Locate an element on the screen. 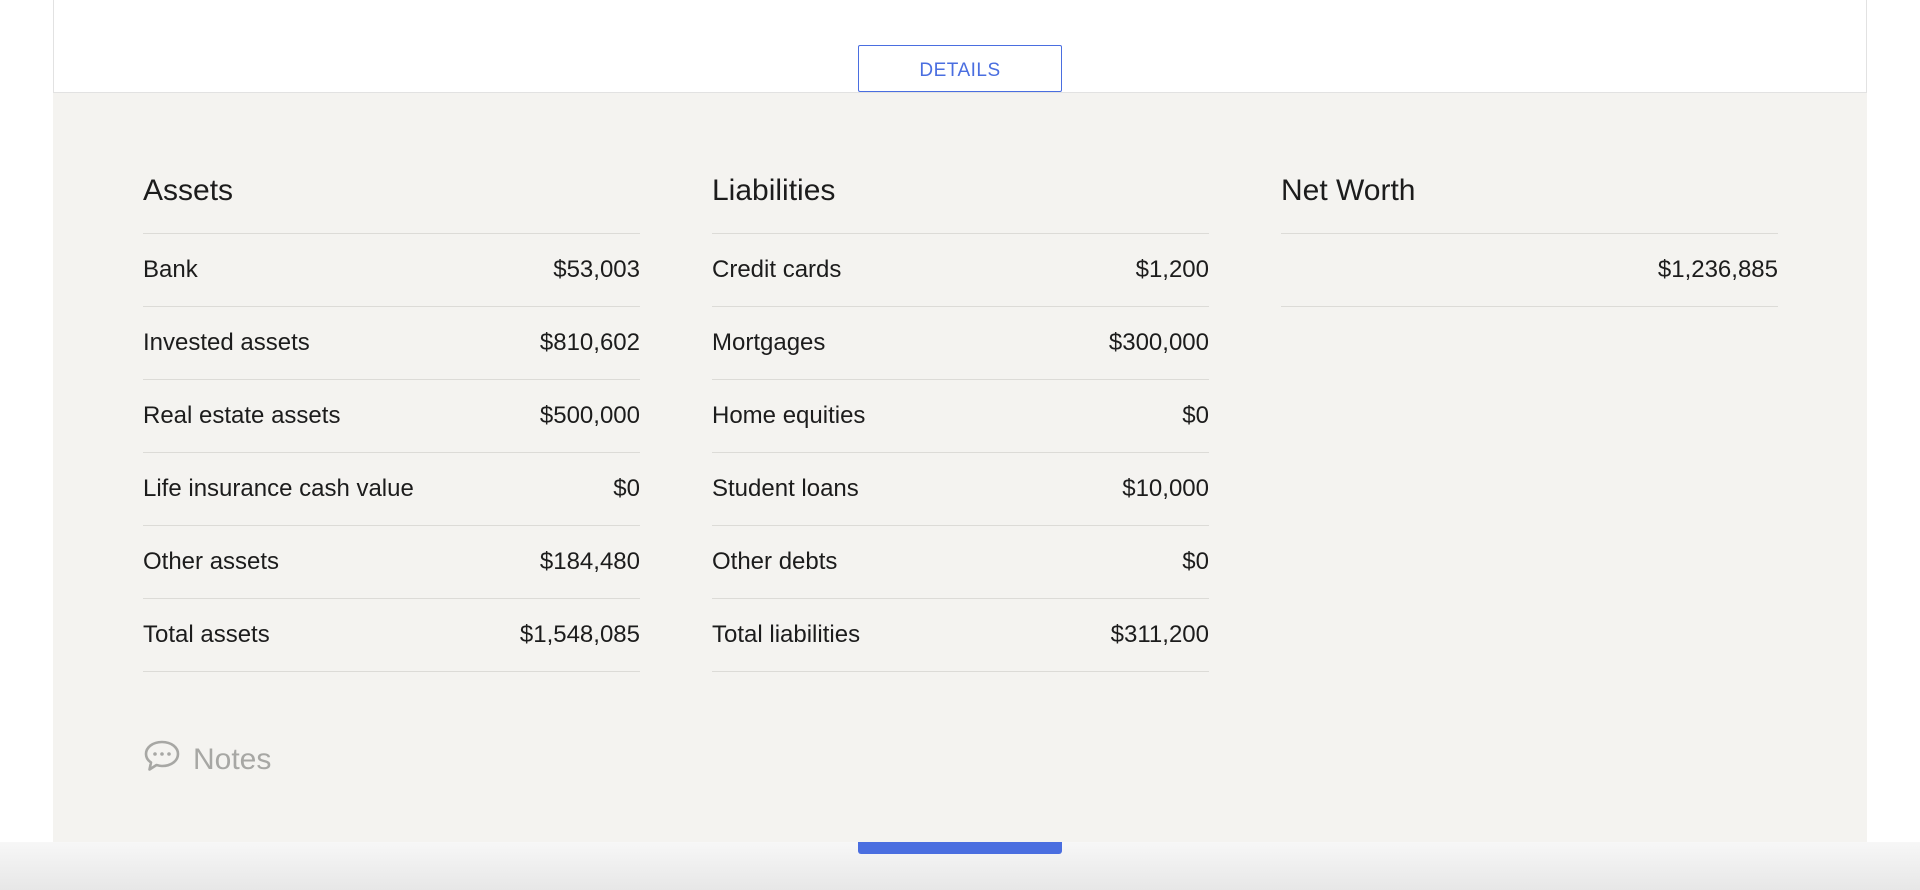  details-button: DETAILS is located at coordinates (960, 68).